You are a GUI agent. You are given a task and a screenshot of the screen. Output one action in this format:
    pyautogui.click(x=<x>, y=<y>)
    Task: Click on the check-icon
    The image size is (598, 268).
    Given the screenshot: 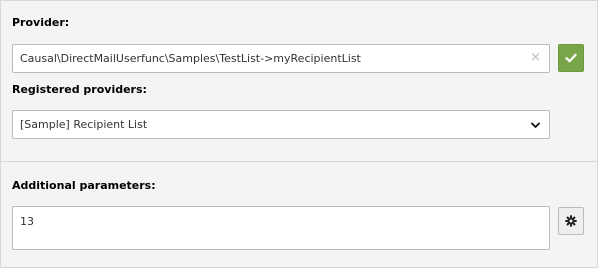 What is the action you would take?
    pyautogui.click(x=571, y=58)
    